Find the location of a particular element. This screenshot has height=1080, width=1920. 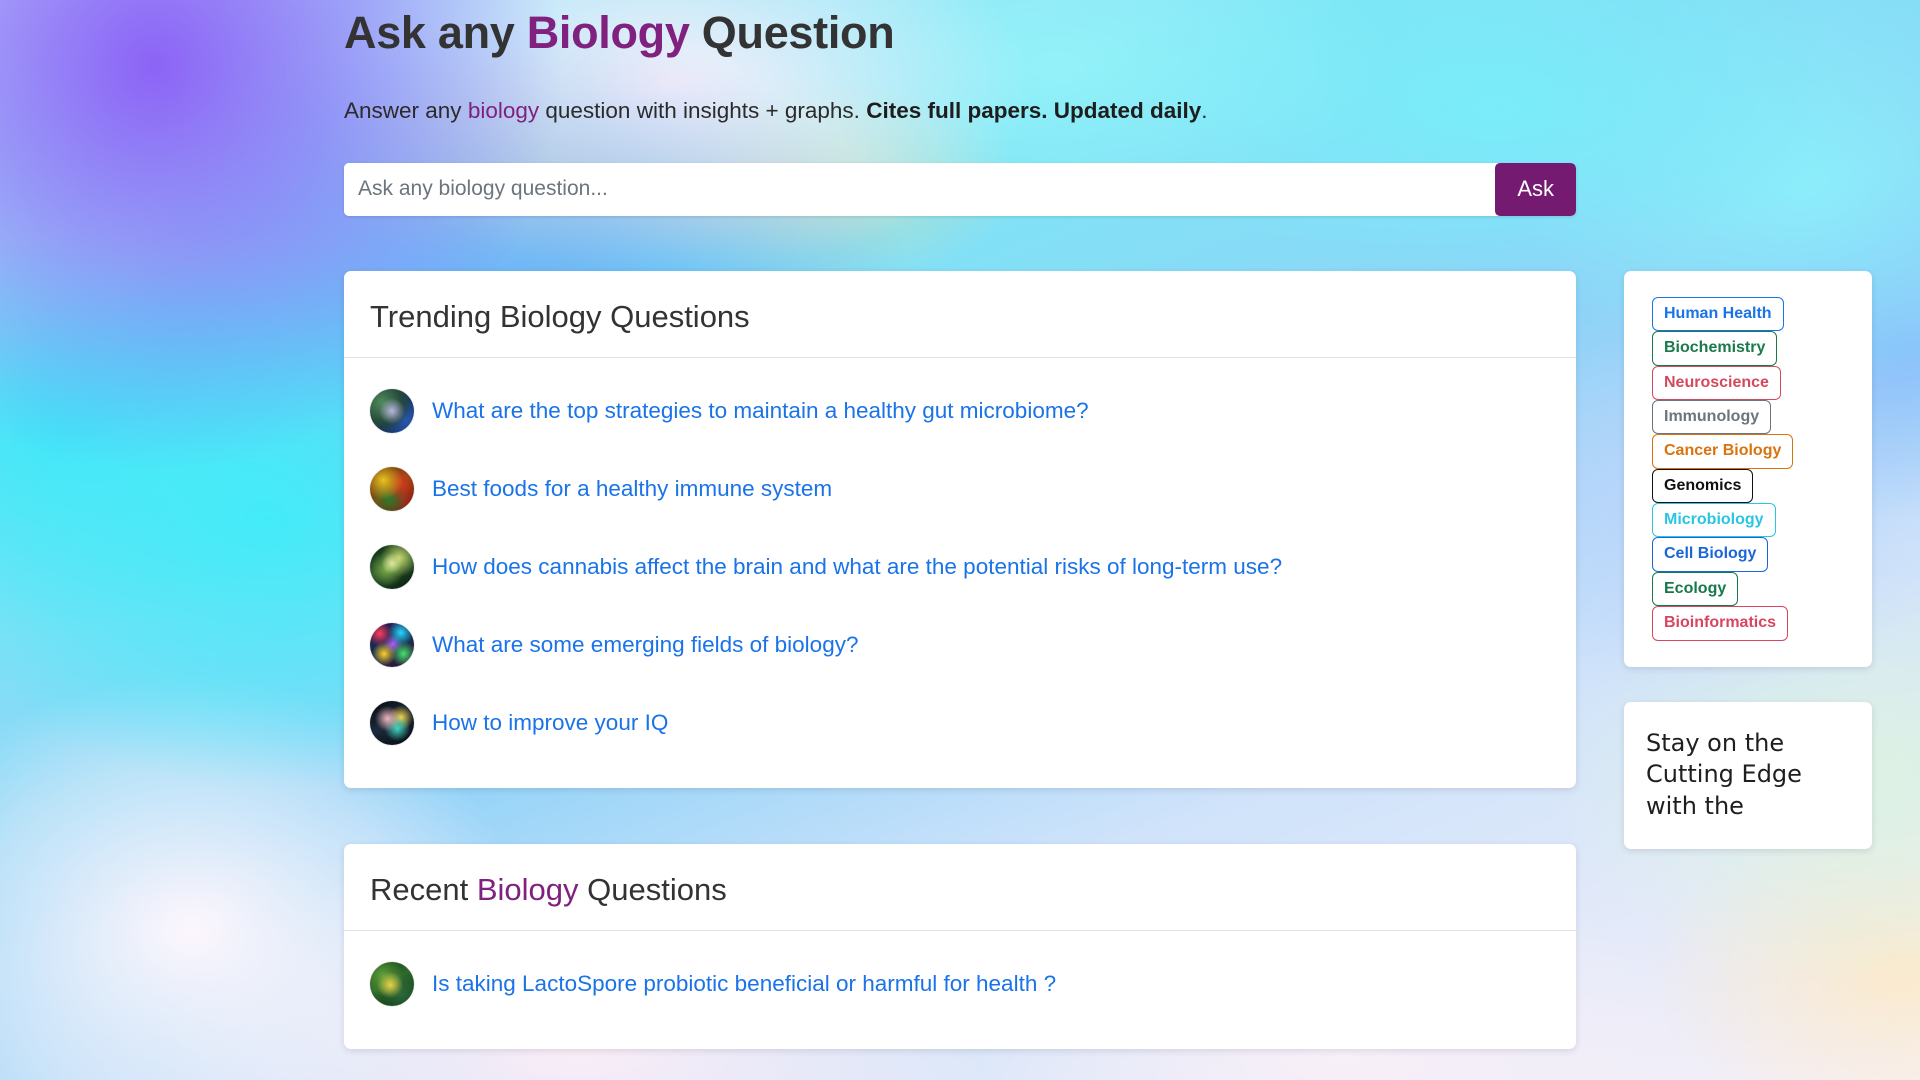

subtitle-bold: Cites full papers. Updated daily is located at coordinates (1034, 111).